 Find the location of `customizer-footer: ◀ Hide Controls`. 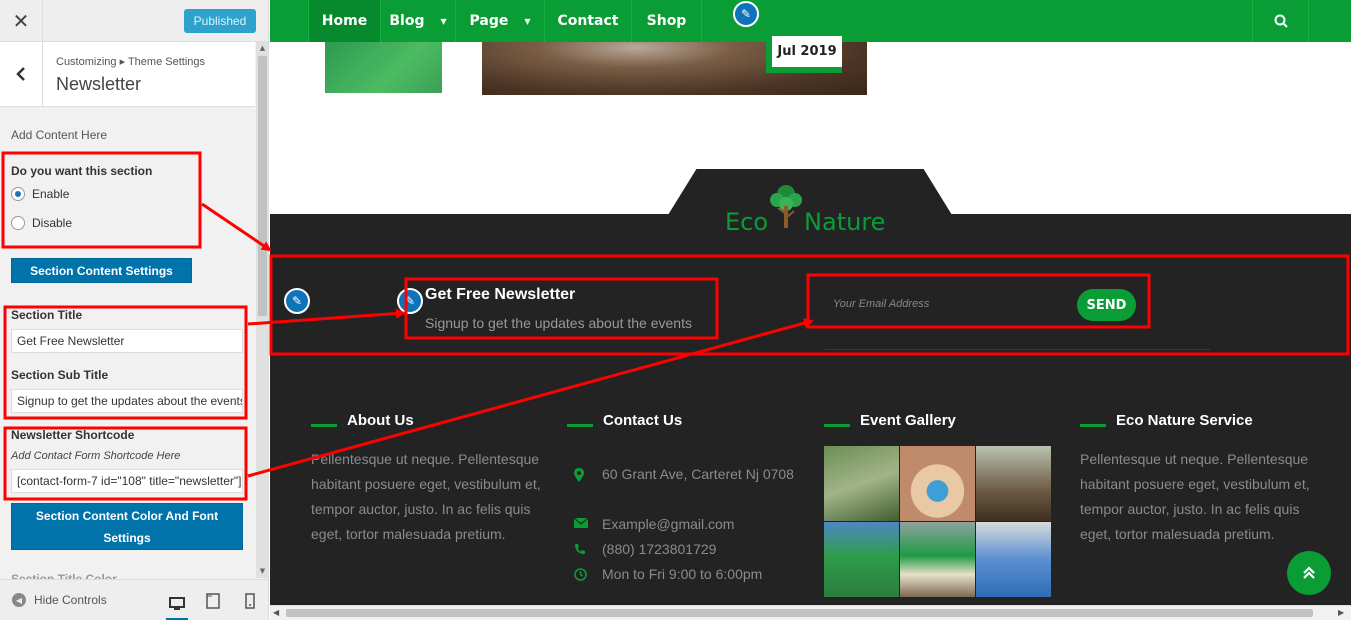

customizer-footer: ◀ Hide Controls is located at coordinates (134, 599).